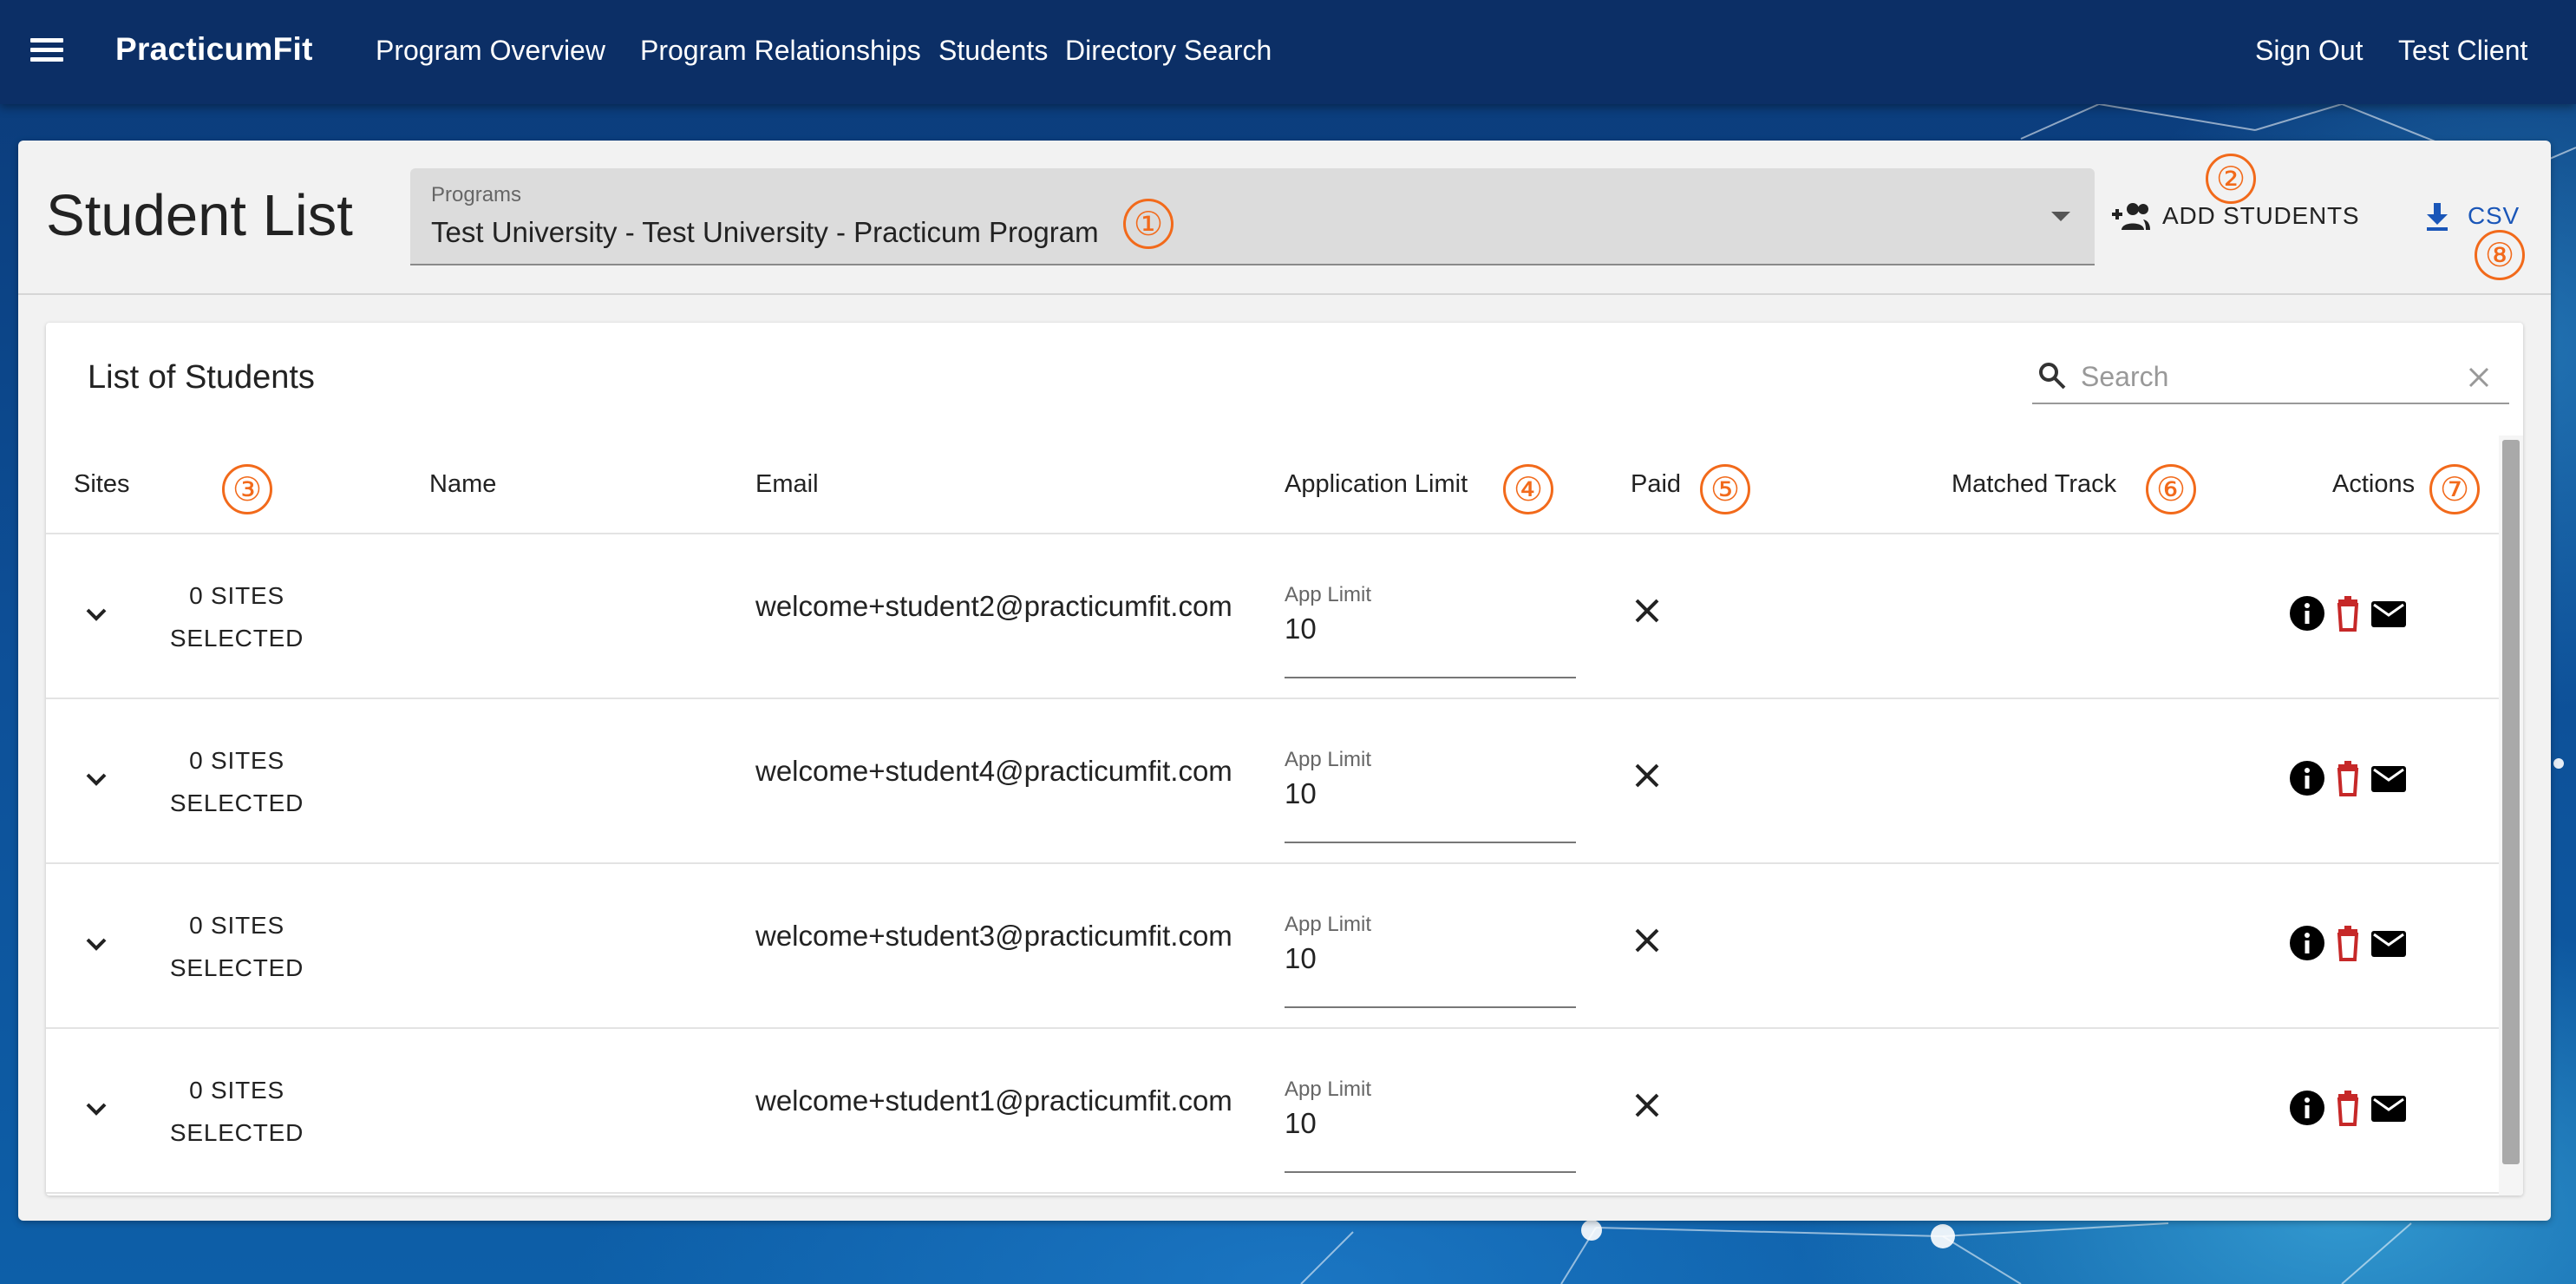 The image size is (2576, 1284). What do you see at coordinates (47, 52) in the screenshot?
I see `hamburger-menu-icon` at bounding box center [47, 52].